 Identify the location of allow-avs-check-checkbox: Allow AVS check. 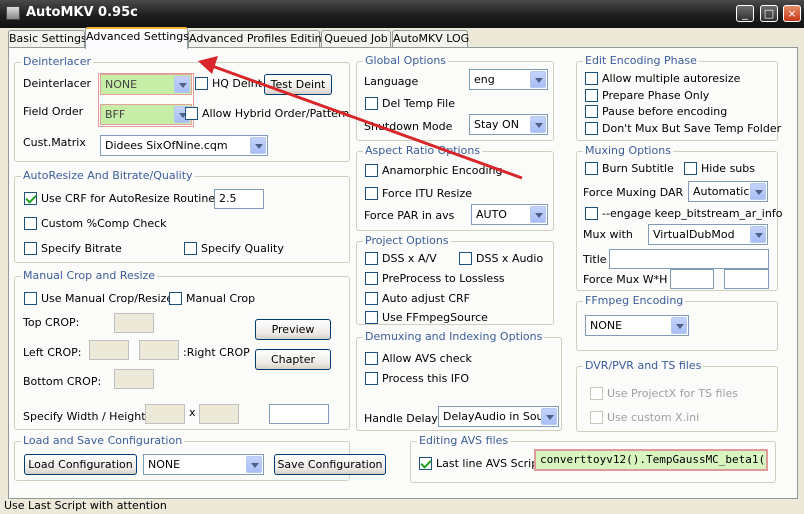
(418, 358).